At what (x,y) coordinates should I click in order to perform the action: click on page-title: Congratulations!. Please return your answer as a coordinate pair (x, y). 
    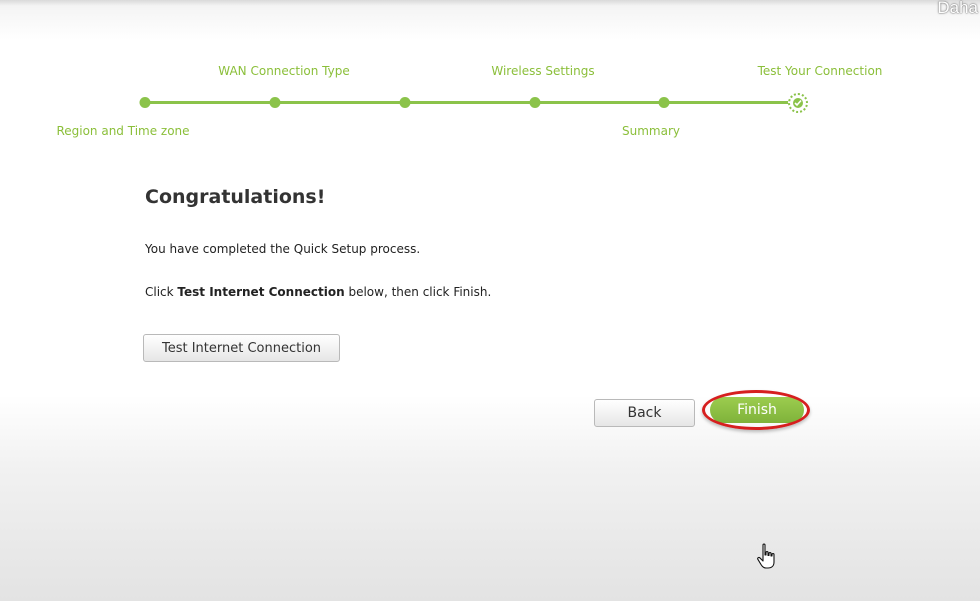
    Looking at the image, I should click on (235, 197).